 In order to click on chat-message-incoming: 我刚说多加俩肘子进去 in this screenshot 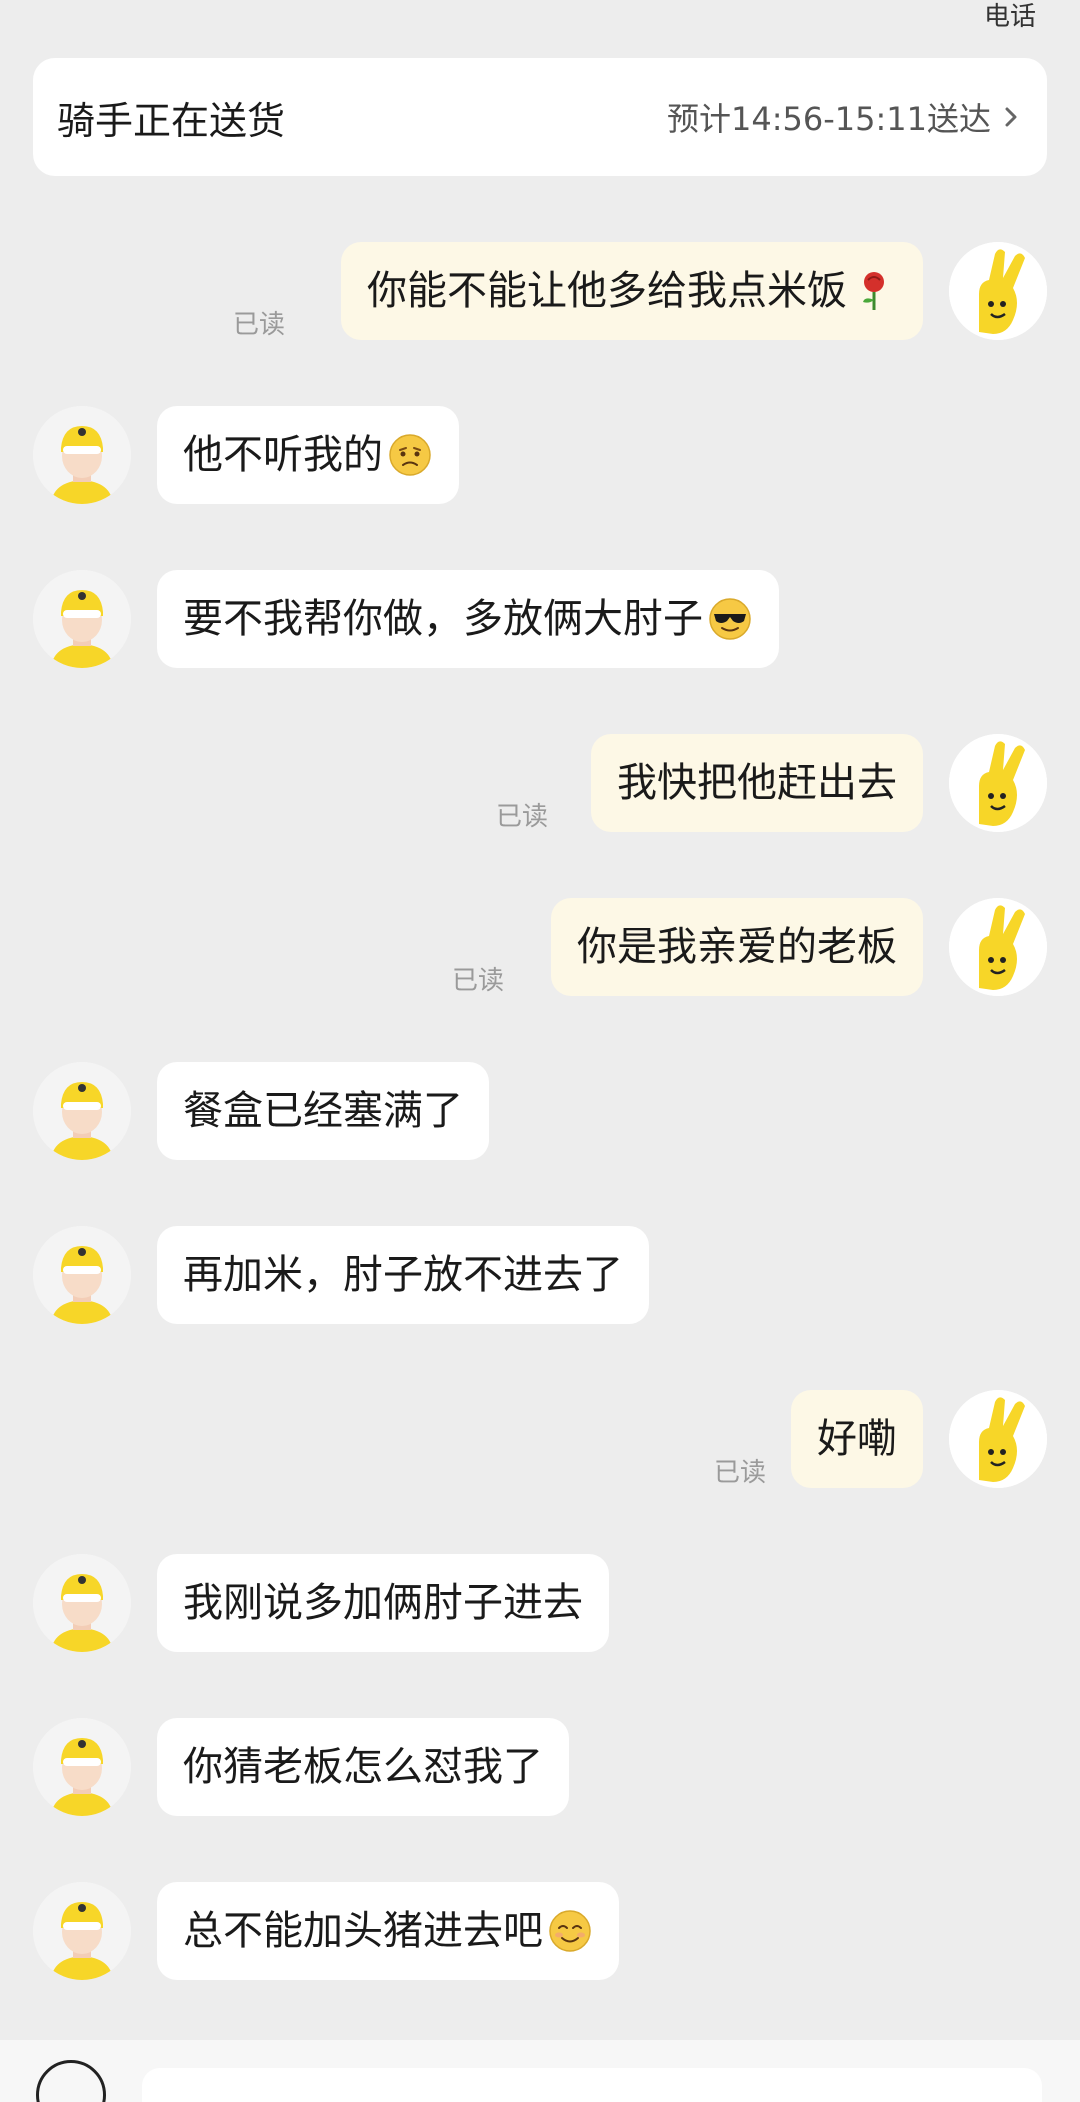, I will do `click(540, 1604)`.